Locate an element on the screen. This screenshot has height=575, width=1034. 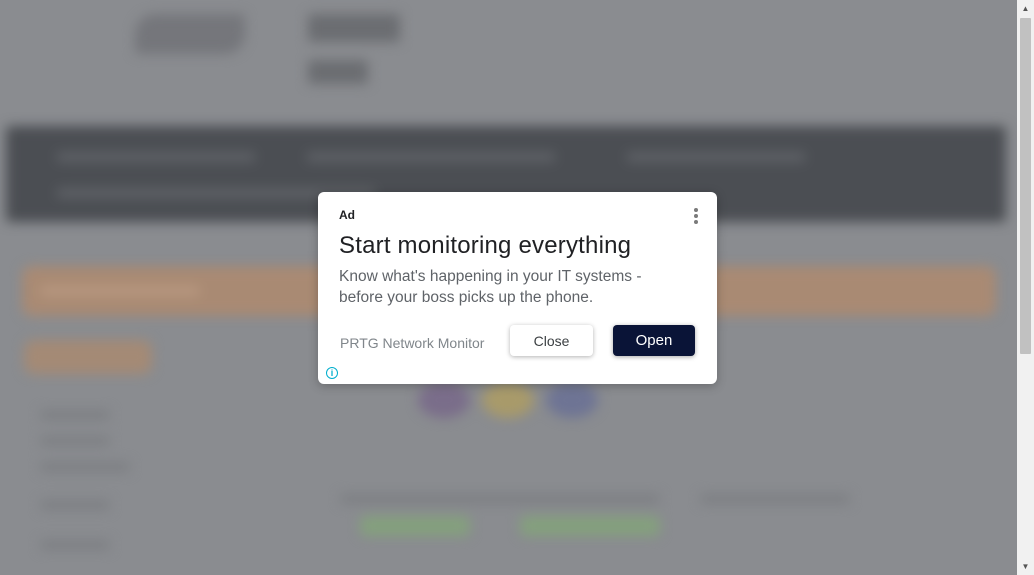
vertical-scrollbar: ▲ ▼ is located at coordinates (1025, 287).